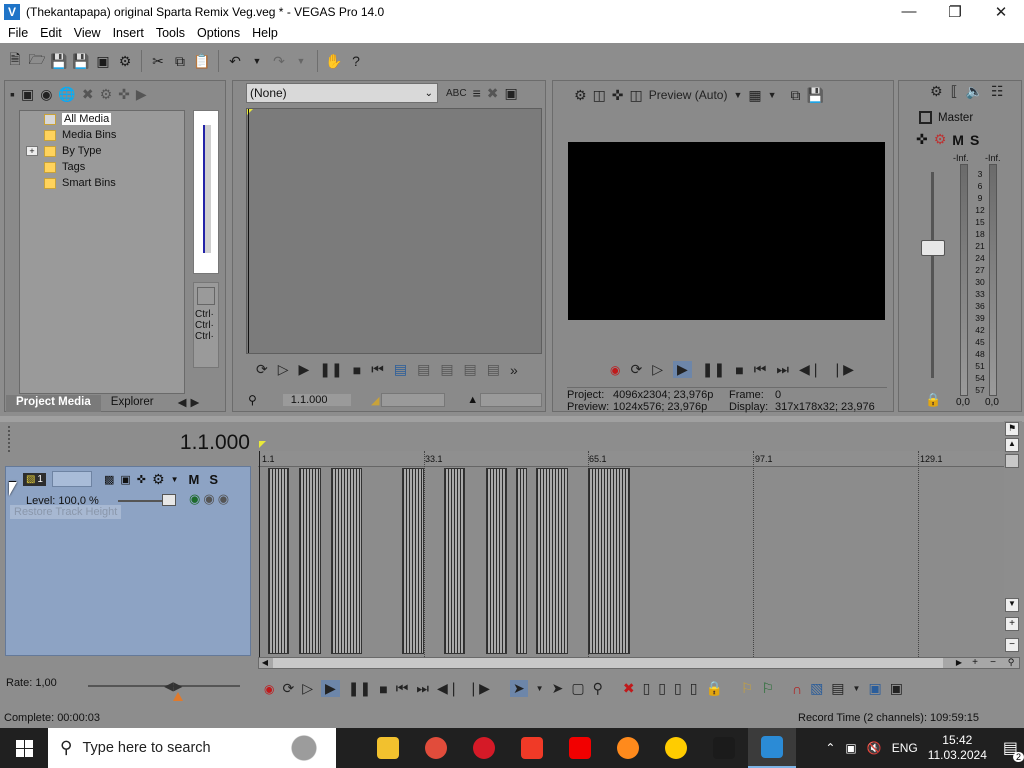 The width and height of the screenshot is (1024, 768). Describe the element at coordinates (194, 499) in the screenshot. I see `composite-mode-icon: ◉` at that location.